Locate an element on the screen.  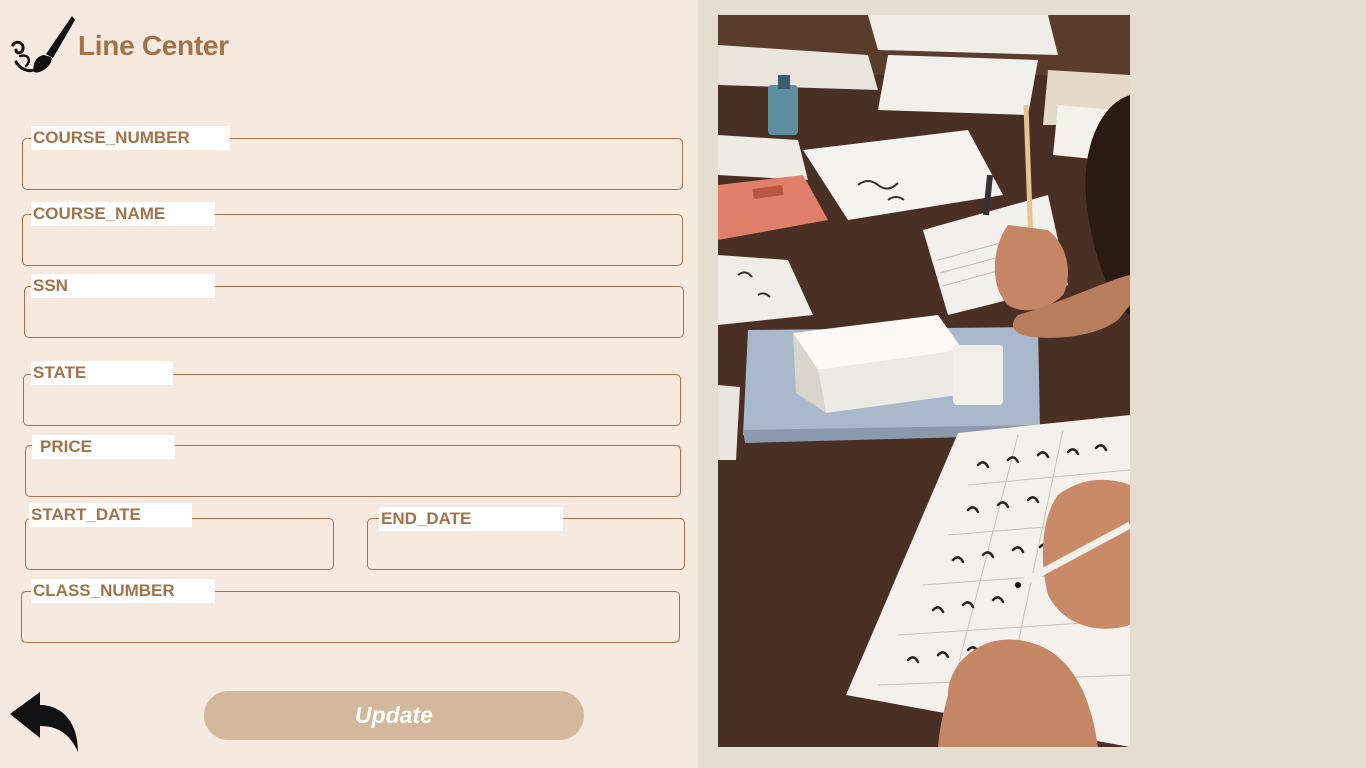
start-date-input is located at coordinates (179, 550).